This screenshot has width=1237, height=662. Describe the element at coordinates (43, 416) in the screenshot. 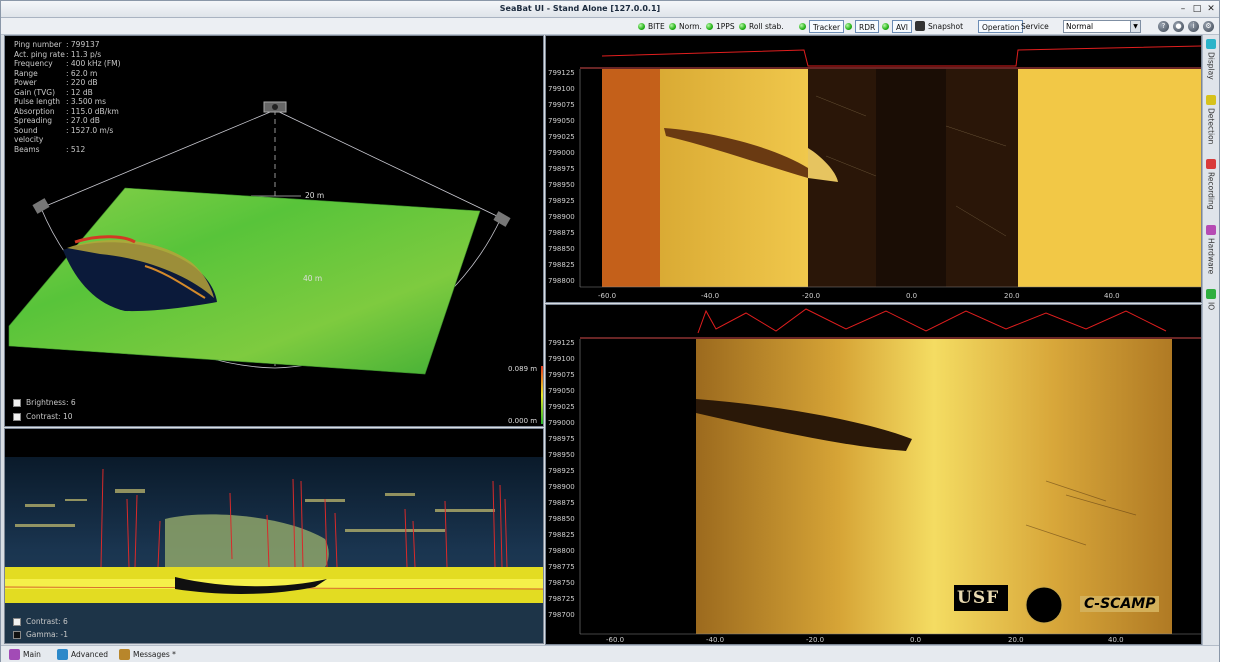

I see `contrast-control: Contrast: 10` at that location.